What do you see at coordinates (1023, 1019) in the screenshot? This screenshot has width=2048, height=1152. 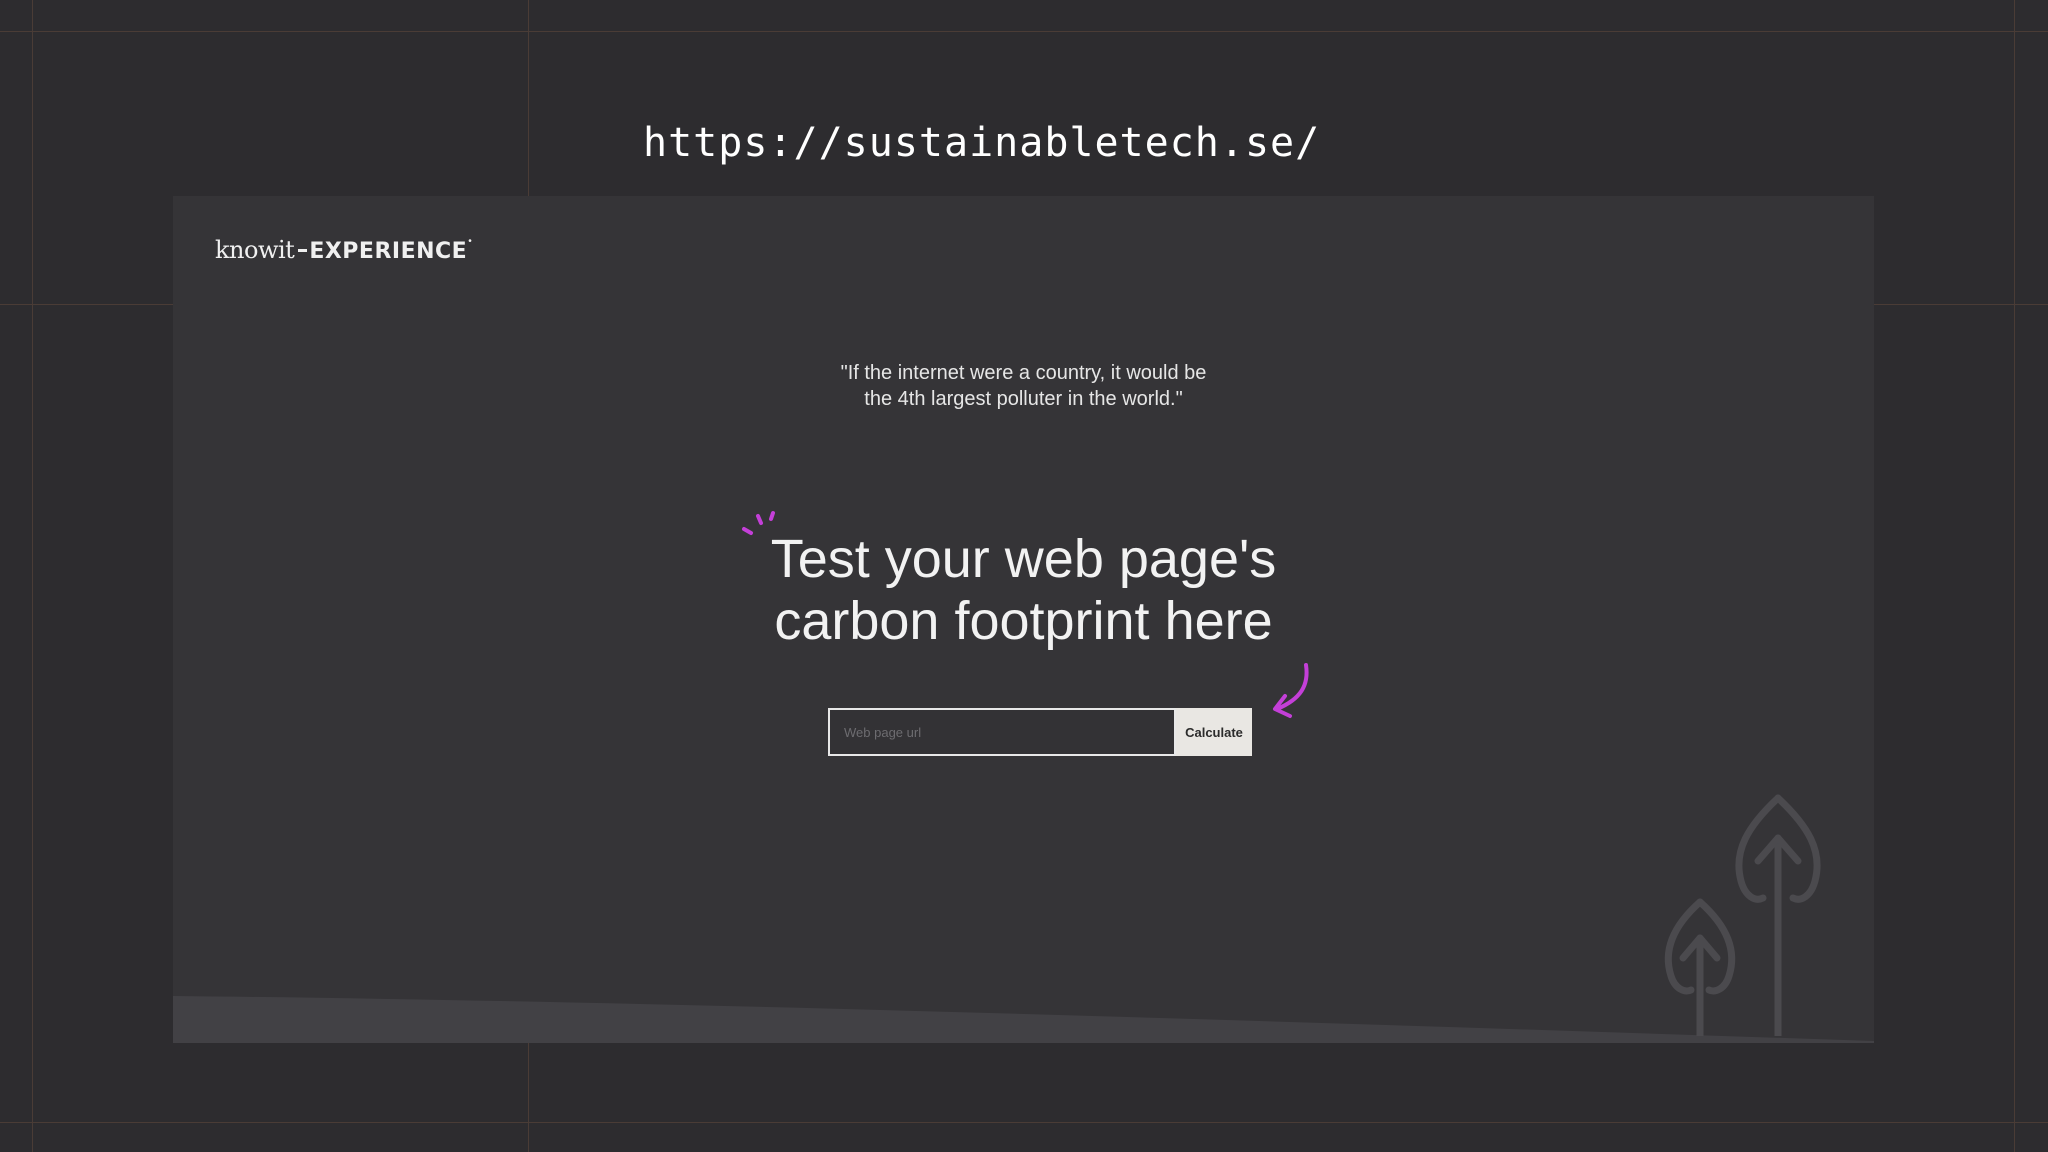 I see `ground-shape` at bounding box center [1023, 1019].